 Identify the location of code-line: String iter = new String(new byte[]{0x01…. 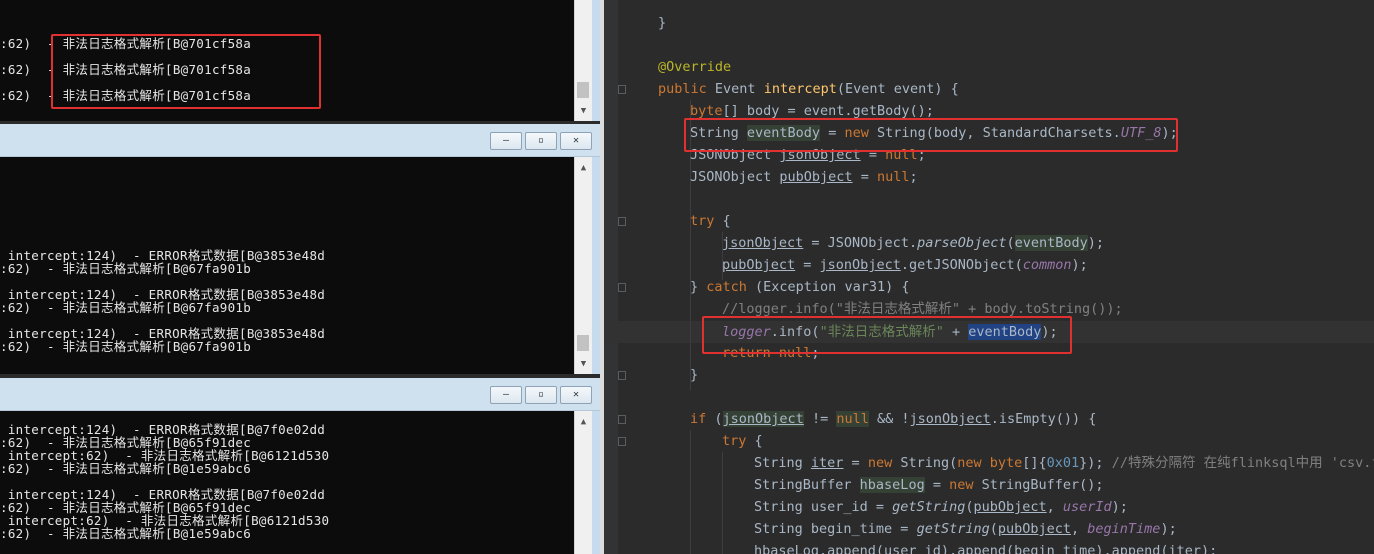
(1064, 463).